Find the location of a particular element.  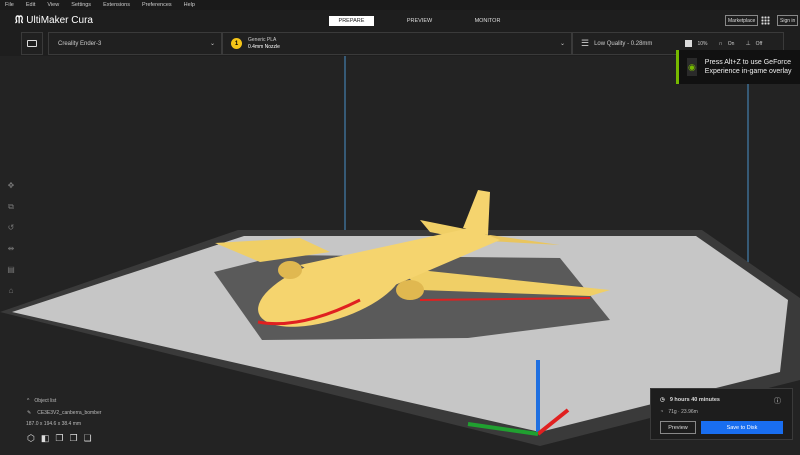

scale-icon: ⧉ is located at coordinates (11, 208).